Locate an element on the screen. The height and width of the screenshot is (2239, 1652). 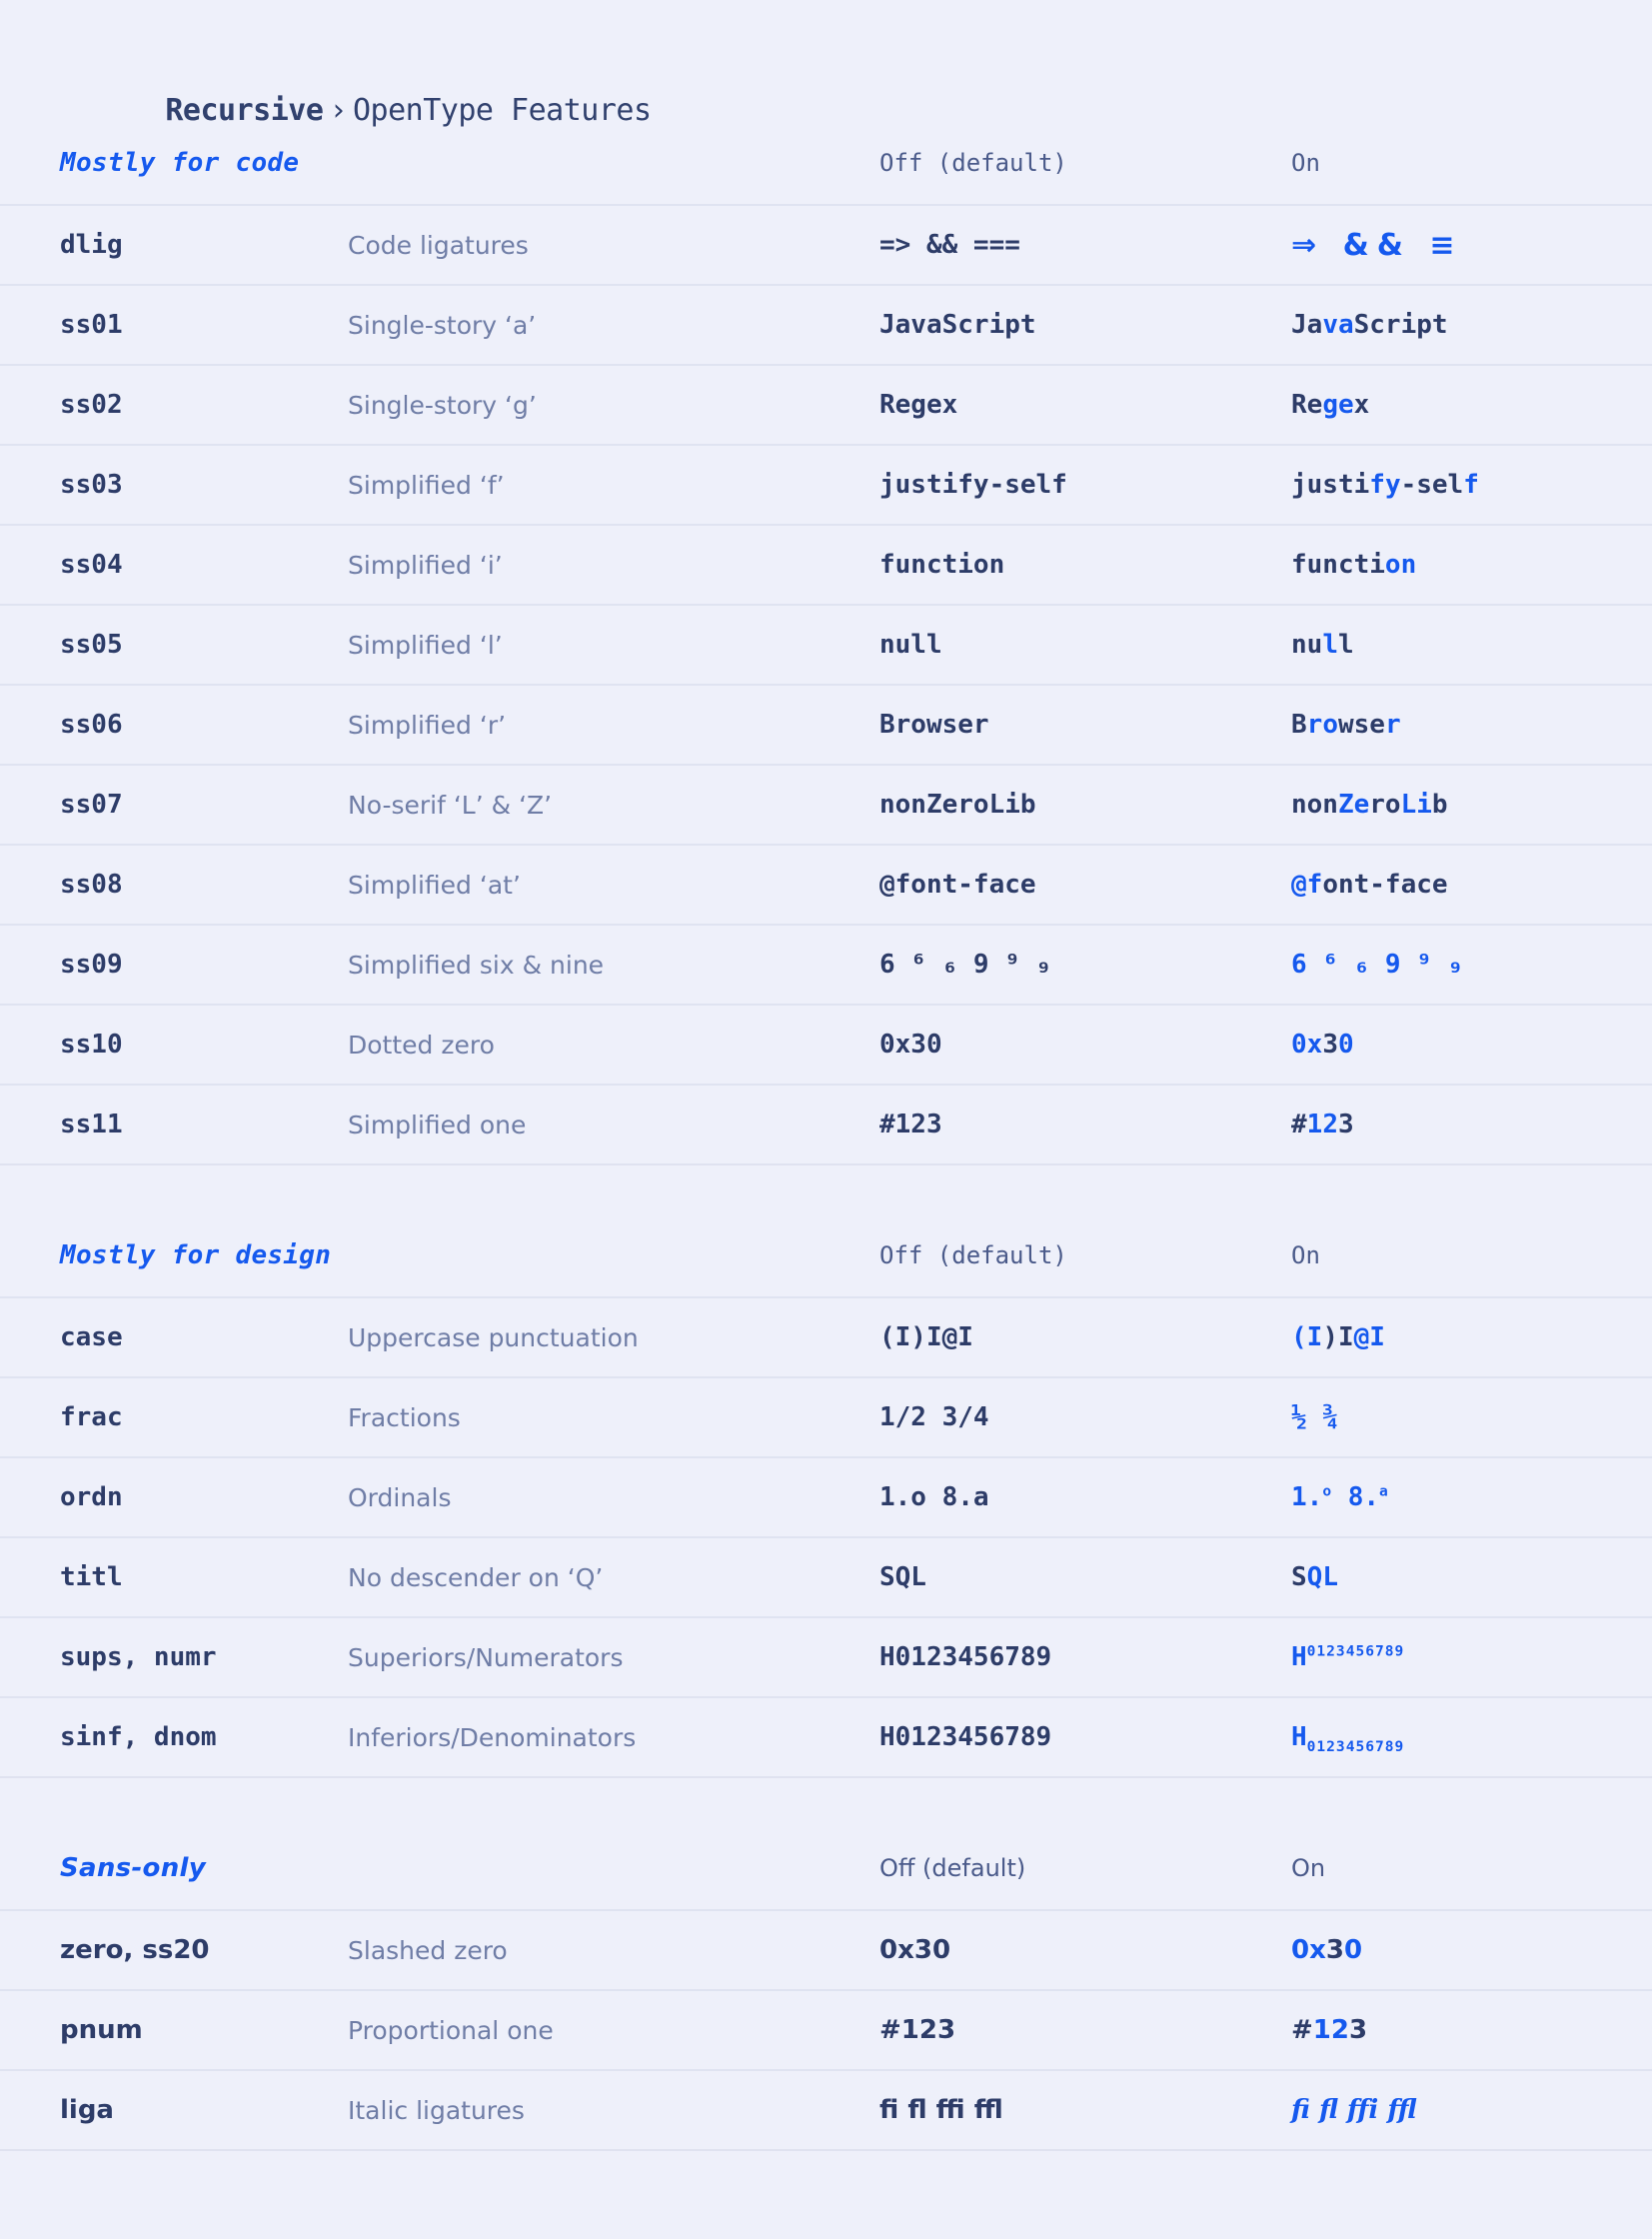
table-row: pnum Proportional one #123 #123 is located at coordinates (826, 2029).